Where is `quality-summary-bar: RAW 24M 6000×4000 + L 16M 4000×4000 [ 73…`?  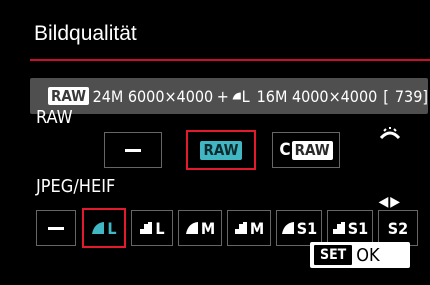
quality-summary-bar: RAW 24M 6000×4000 + L 16M 4000×4000 [ 73… is located at coordinates (229, 96).